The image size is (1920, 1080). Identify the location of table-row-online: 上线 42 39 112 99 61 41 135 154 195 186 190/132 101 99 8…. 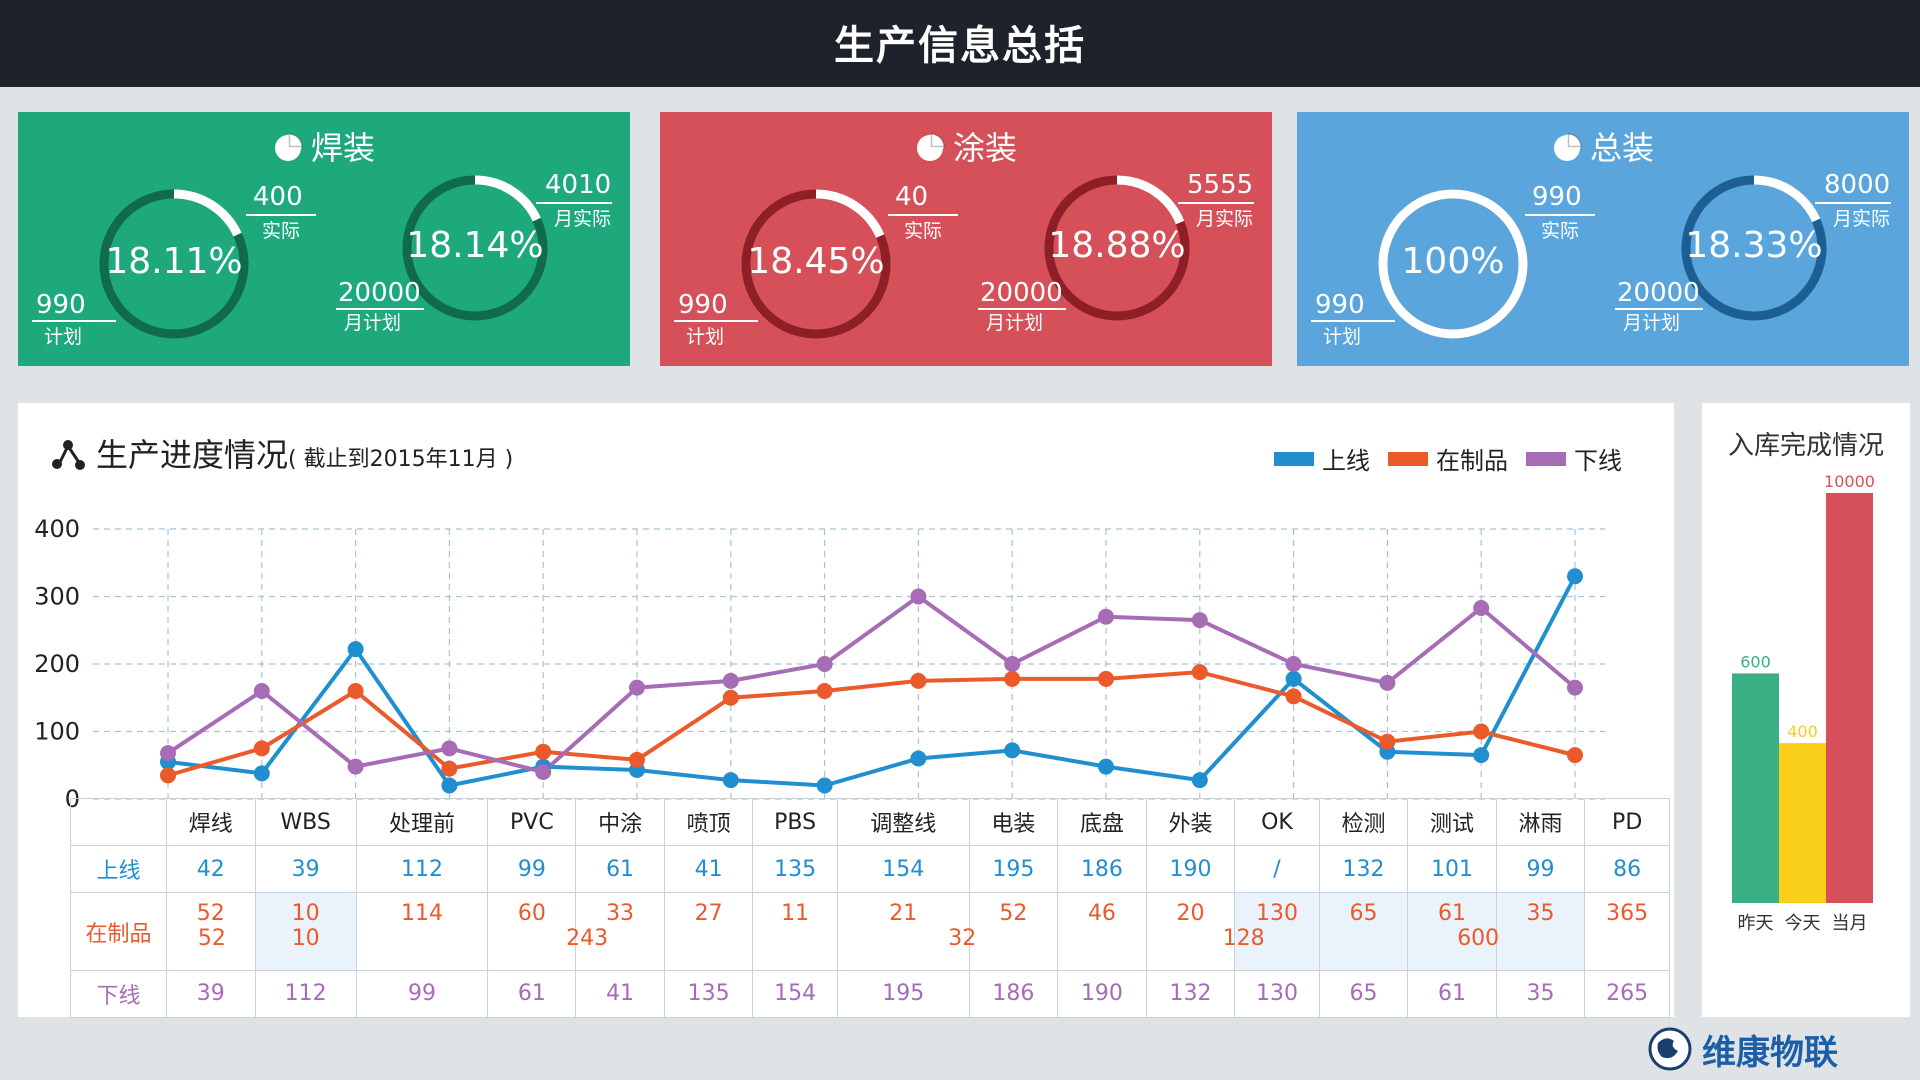
(870, 869).